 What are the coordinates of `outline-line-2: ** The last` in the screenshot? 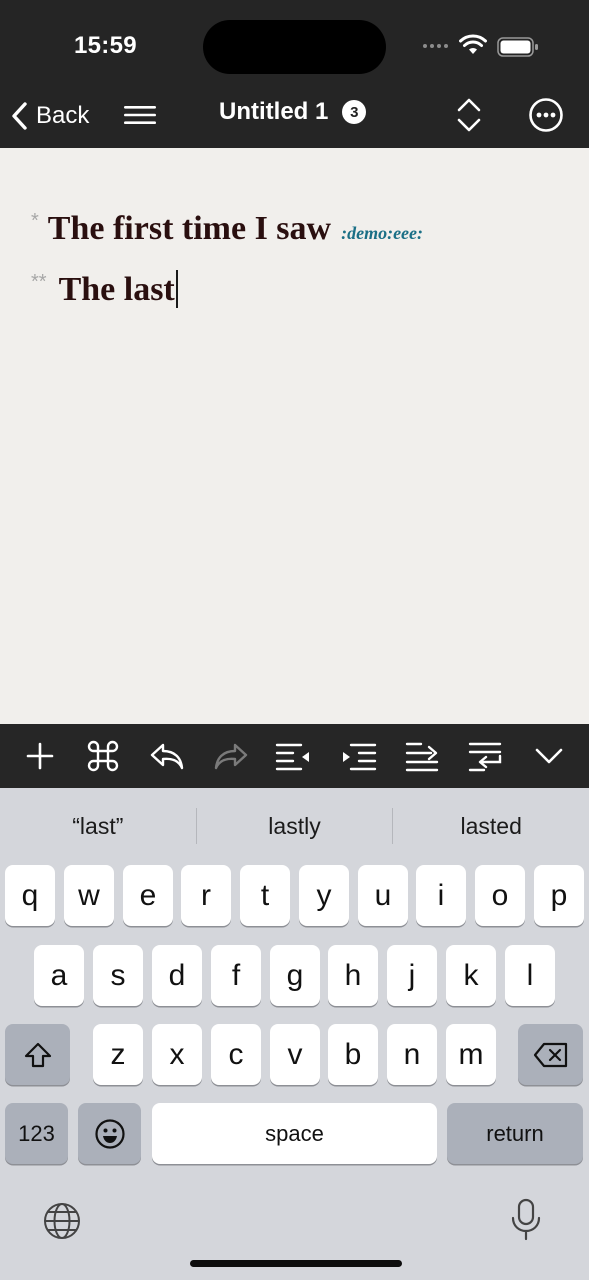 It's located at (104, 285).